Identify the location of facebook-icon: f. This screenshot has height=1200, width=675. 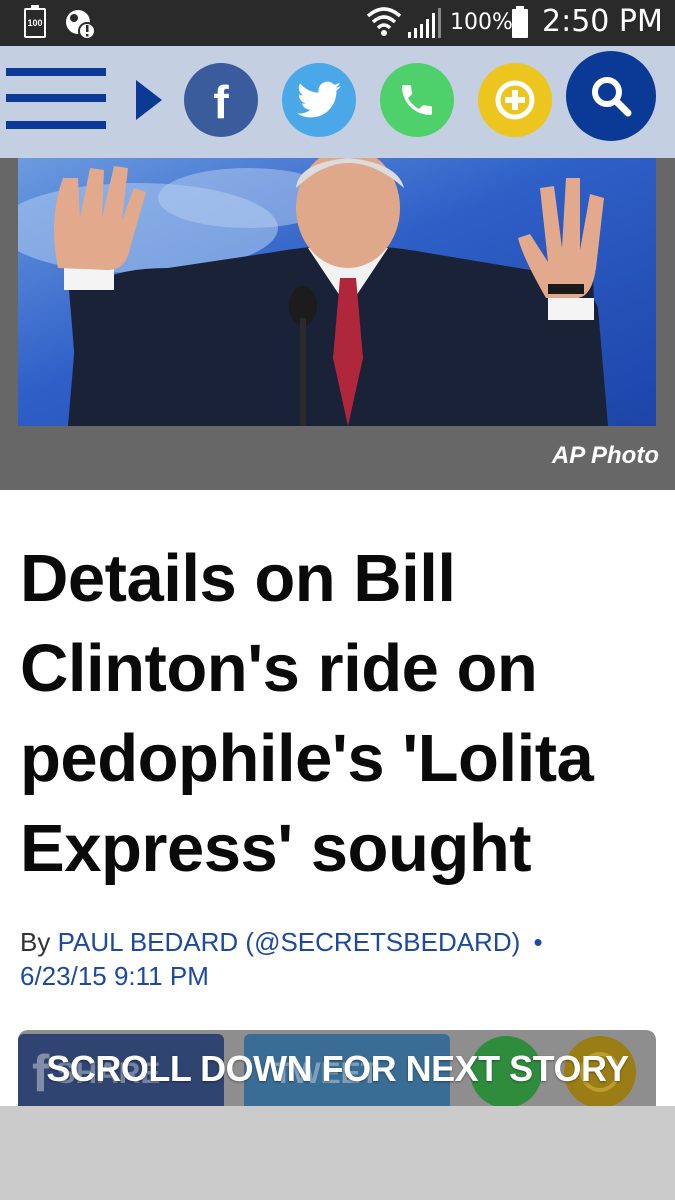
(221, 102).